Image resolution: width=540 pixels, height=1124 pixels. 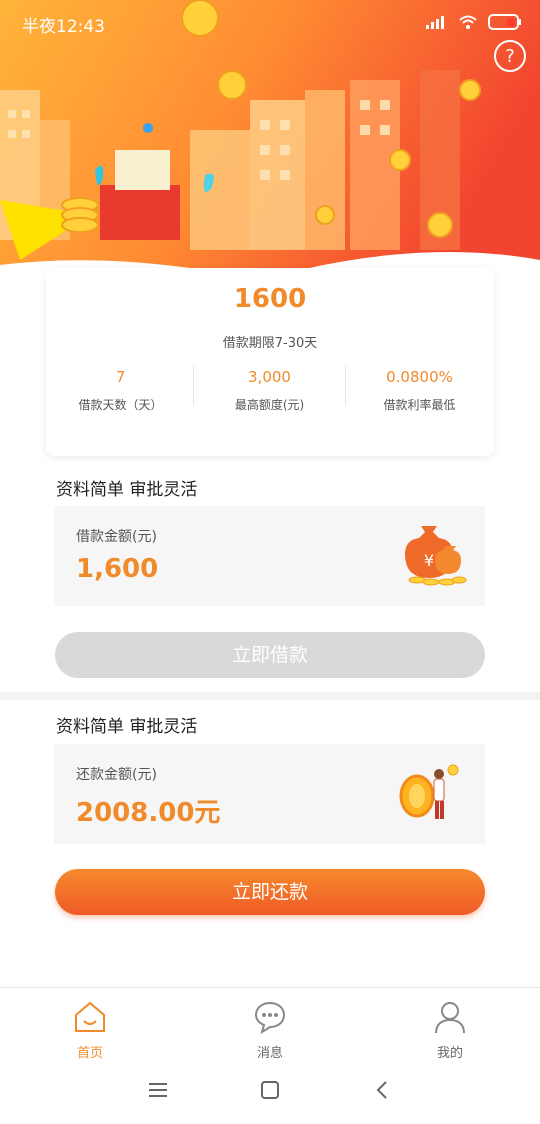 What do you see at coordinates (510, 56) in the screenshot?
I see `help-icon: ?` at bounding box center [510, 56].